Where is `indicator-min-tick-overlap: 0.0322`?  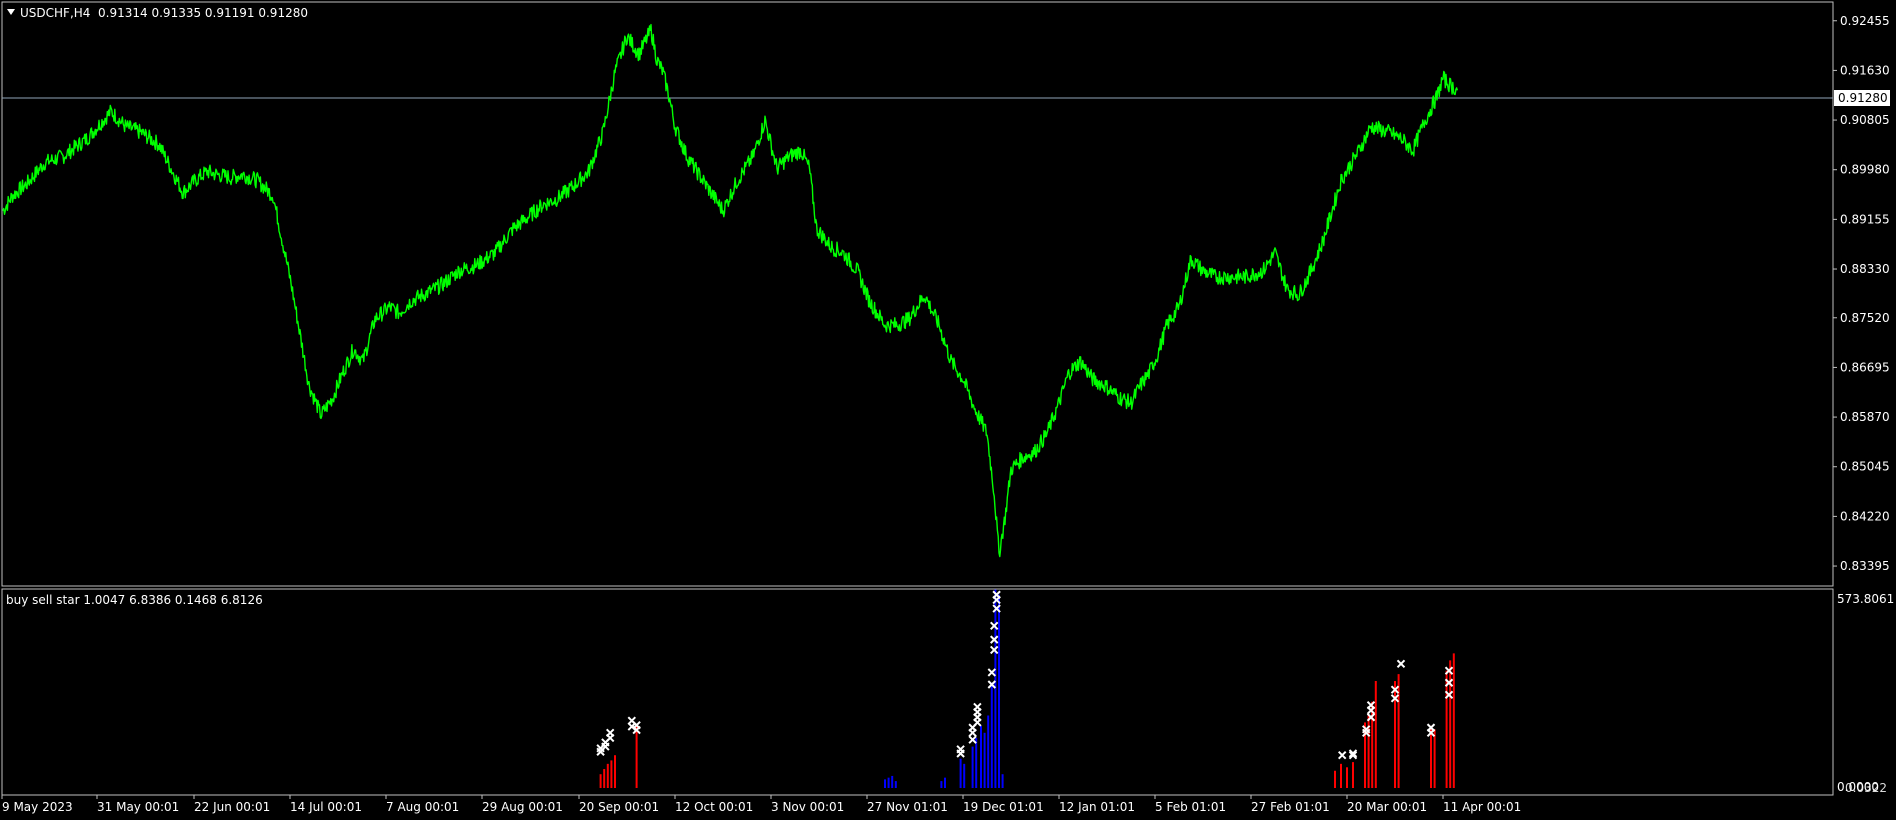 indicator-min-tick-overlap: 0.0322 is located at coordinates (1866, 788).